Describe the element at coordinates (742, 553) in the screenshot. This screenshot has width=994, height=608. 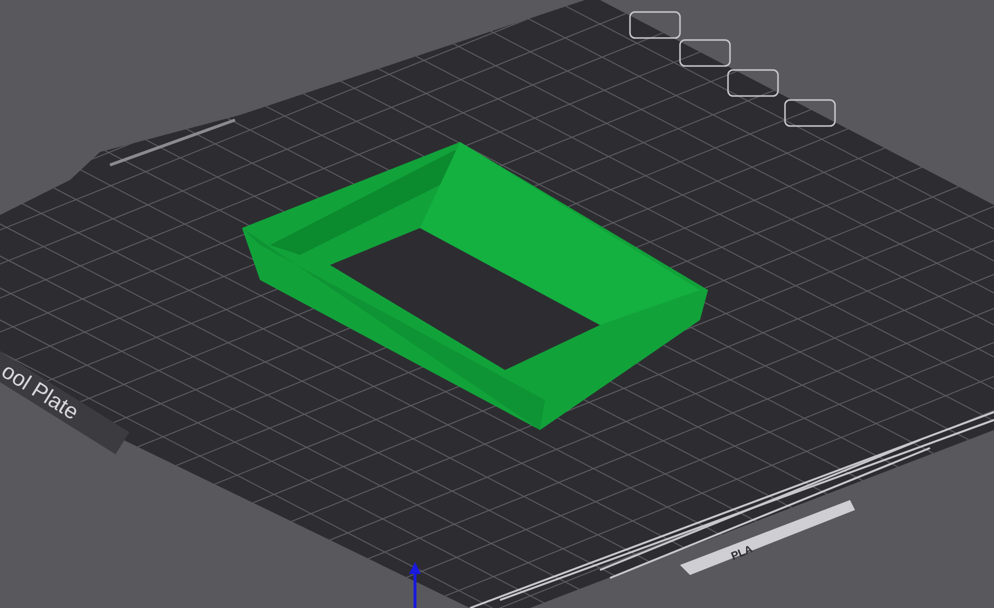
I see `filament-label: PLA` at that location.